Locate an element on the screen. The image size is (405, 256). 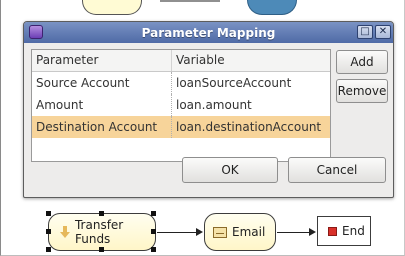
table-header: Parameter Variable is located at coordinates (181, 61).